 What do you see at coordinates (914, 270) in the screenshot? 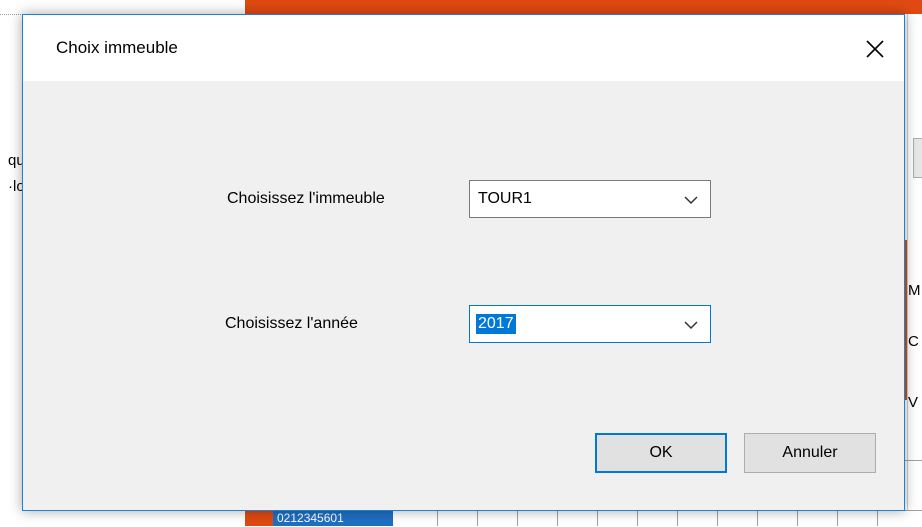
I see `right-panel` at bounding box center [914, 270].